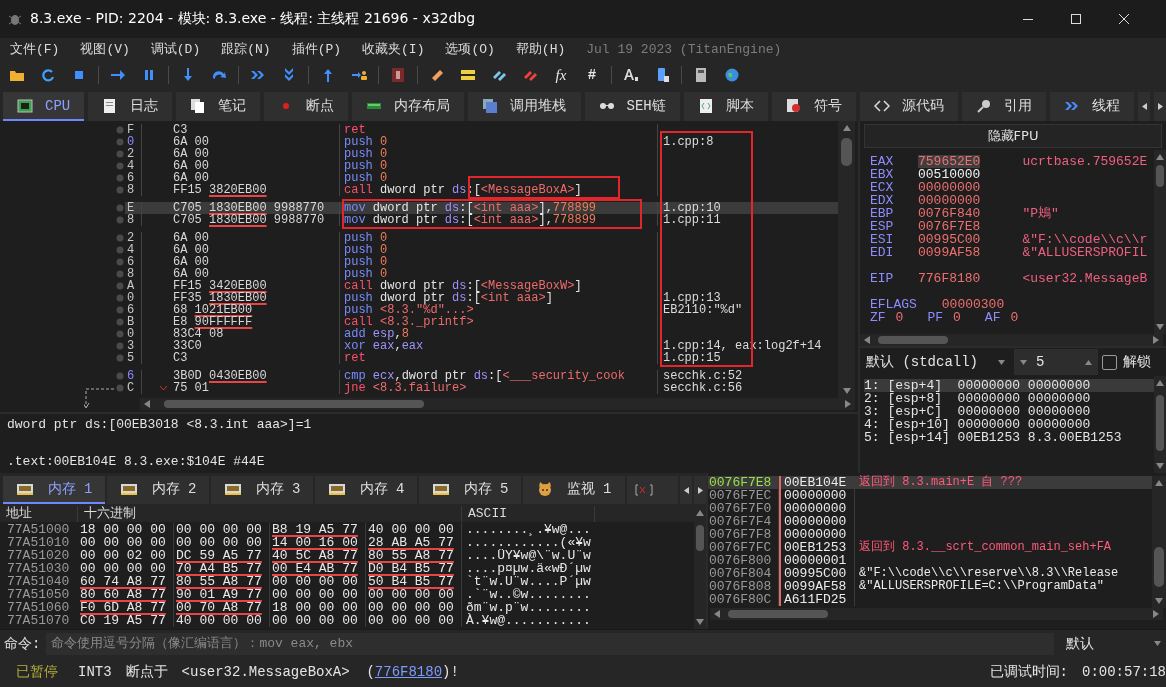  I want to click on tab: SEH链, so click(632, 106).